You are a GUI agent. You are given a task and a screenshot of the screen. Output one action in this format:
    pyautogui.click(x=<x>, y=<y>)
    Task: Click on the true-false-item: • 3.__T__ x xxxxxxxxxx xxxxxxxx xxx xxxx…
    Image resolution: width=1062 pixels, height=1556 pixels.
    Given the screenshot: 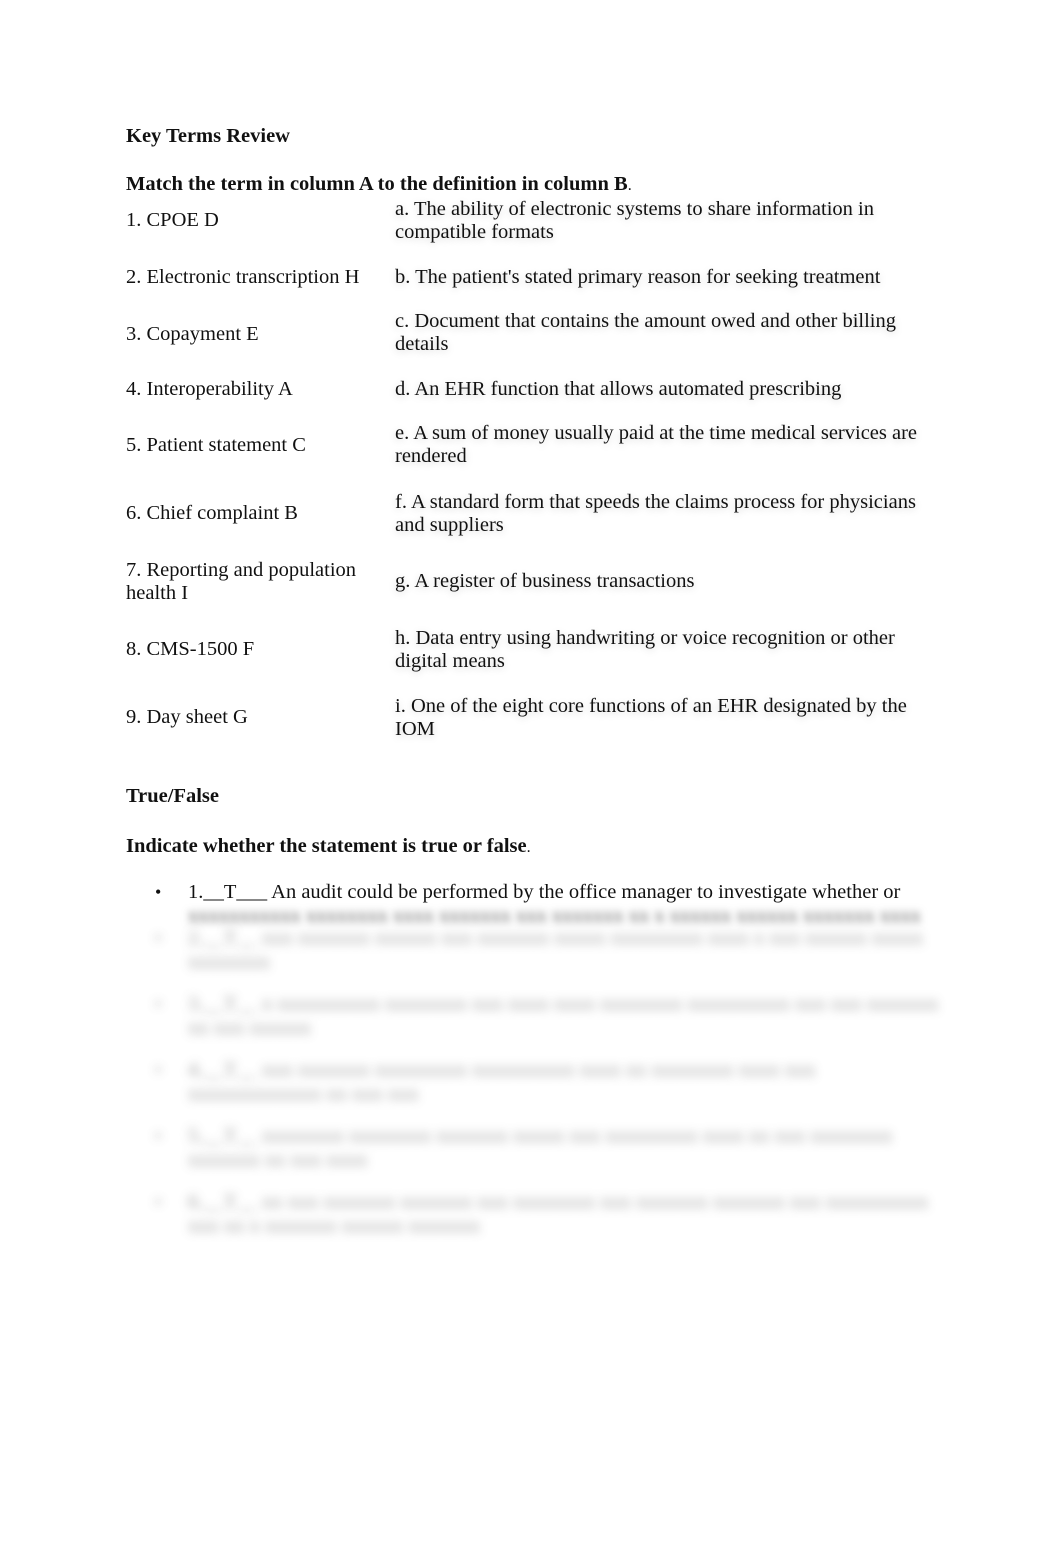 What is the action you would take?
    pyautogui.click(x=550, y=1016)
    